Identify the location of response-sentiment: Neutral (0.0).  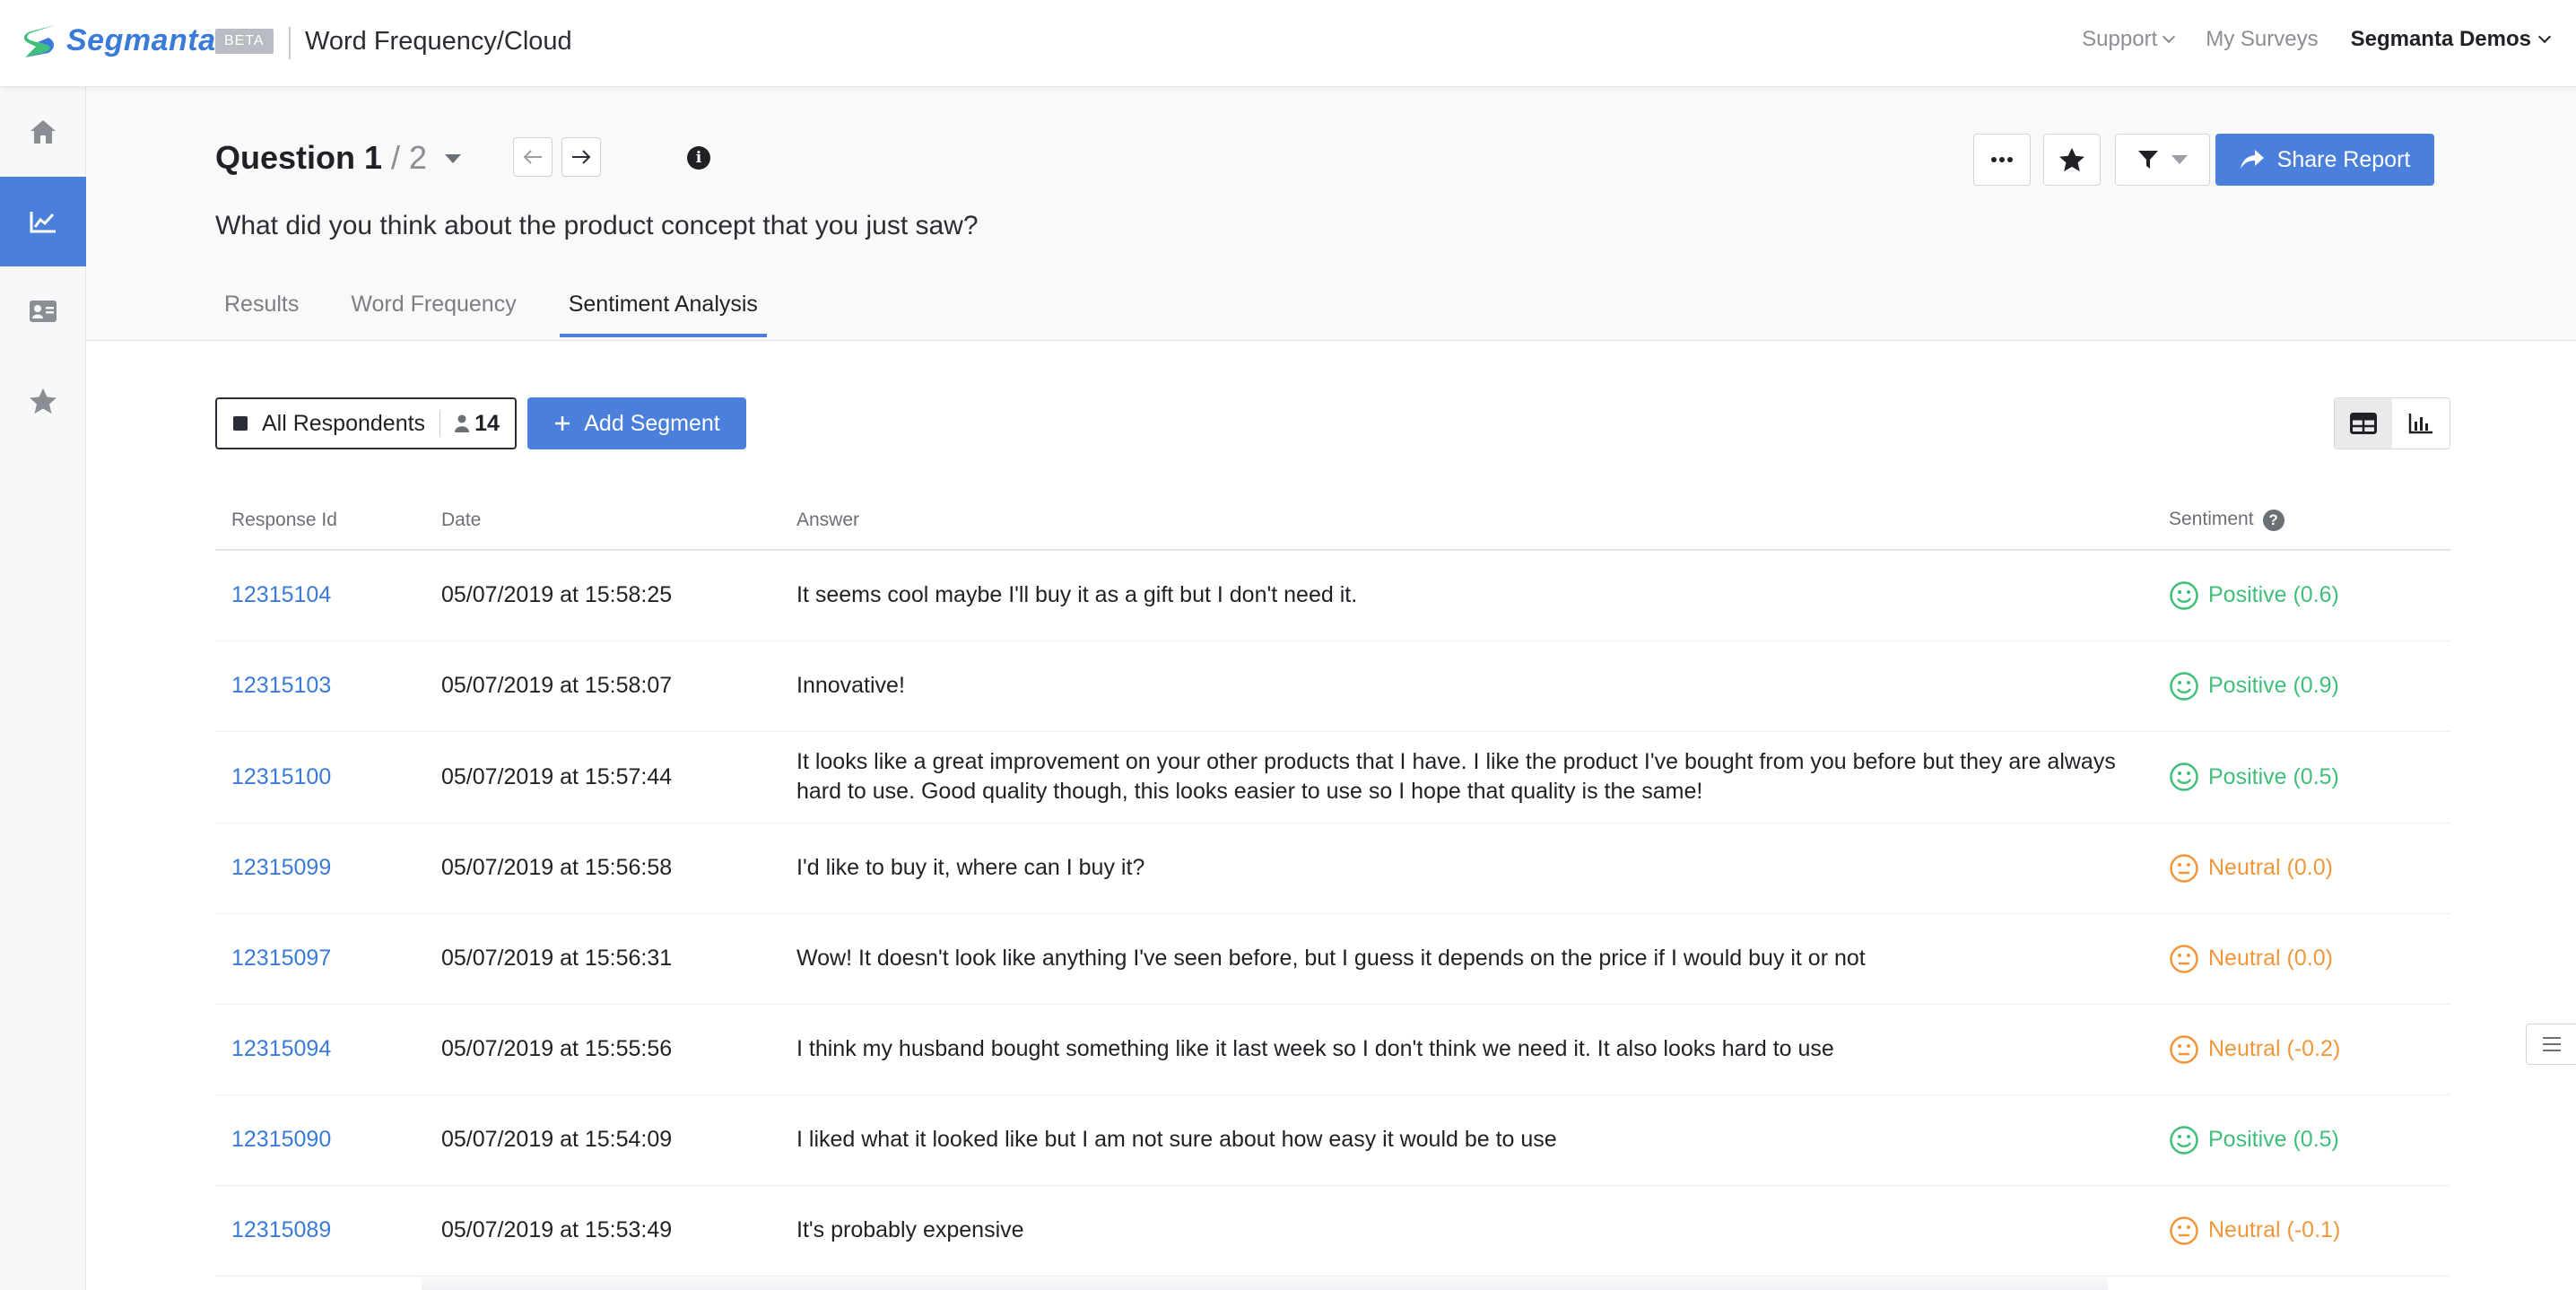
(2301, 868).